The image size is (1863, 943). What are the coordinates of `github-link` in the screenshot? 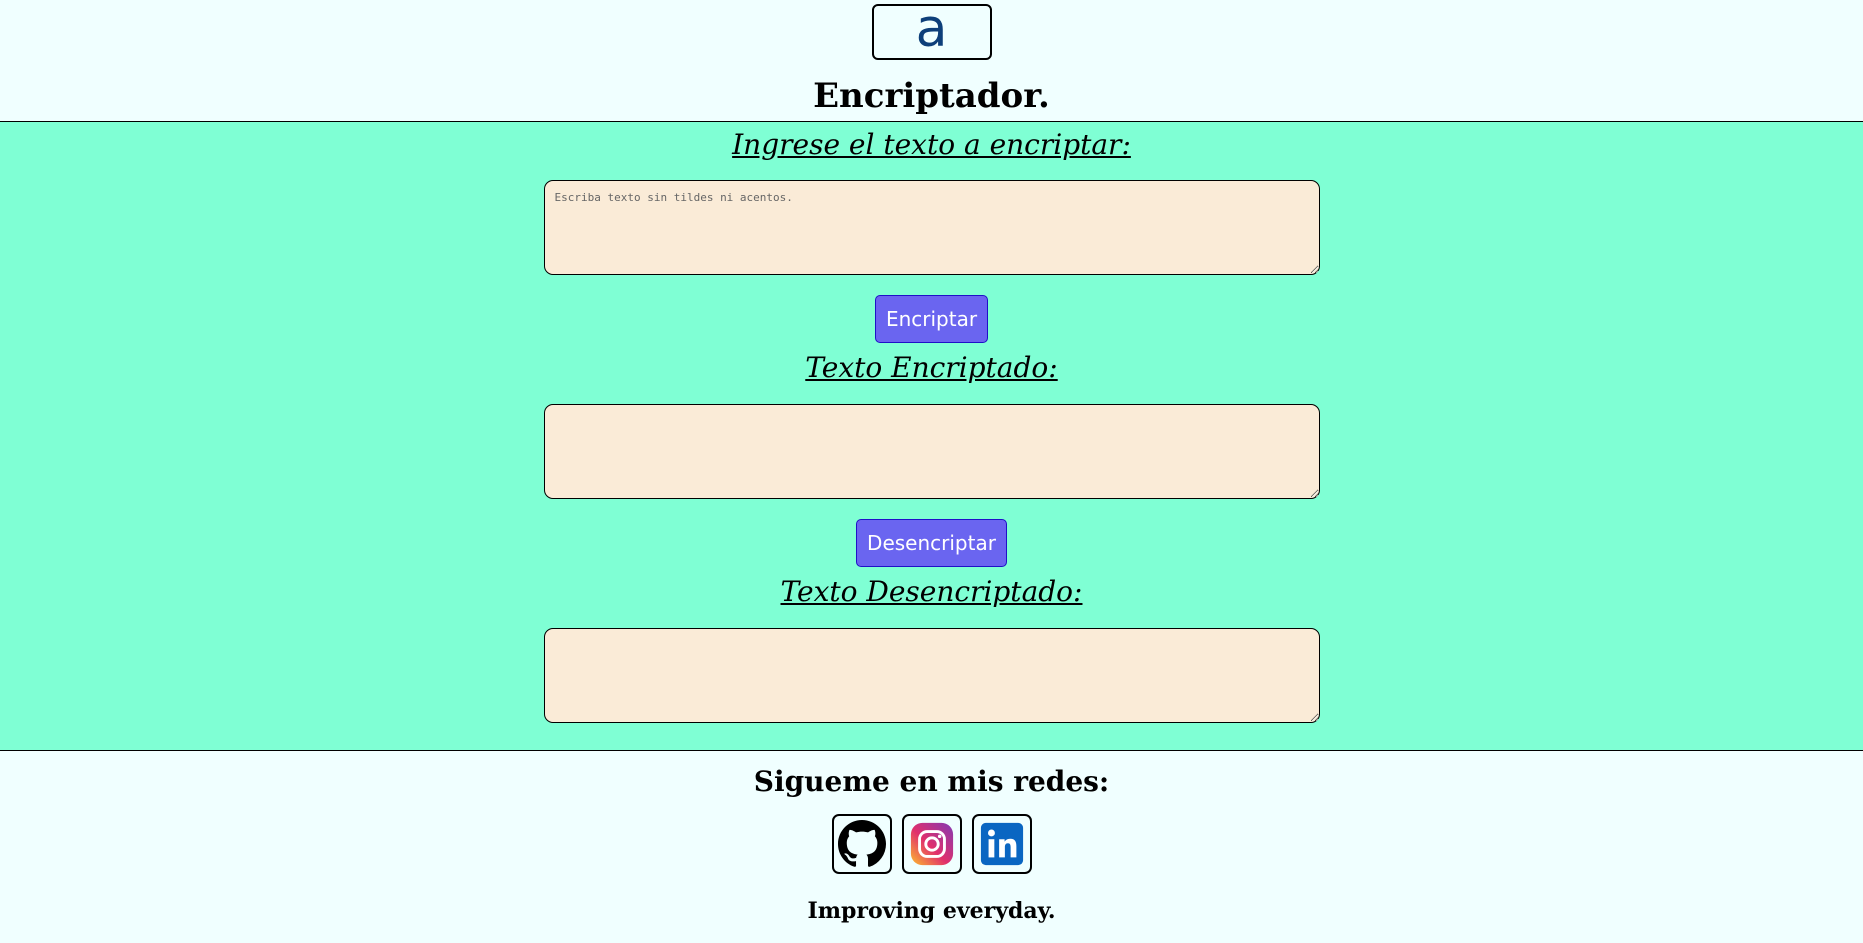 It's located at (861, 844).